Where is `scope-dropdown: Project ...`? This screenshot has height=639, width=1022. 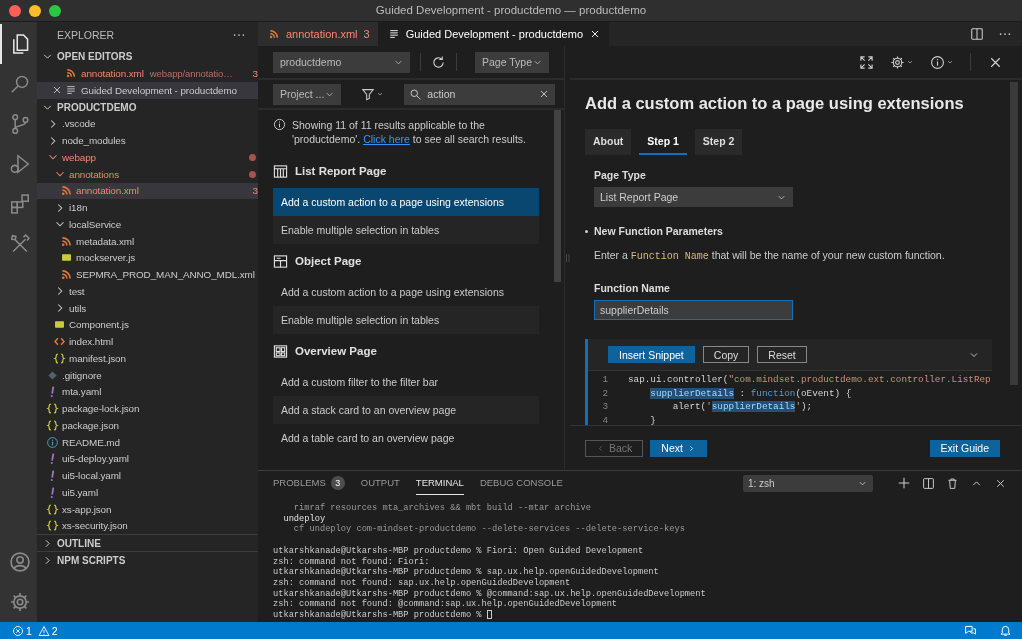 scope-dropdown: Project ... is located at coordinates (307, 94).